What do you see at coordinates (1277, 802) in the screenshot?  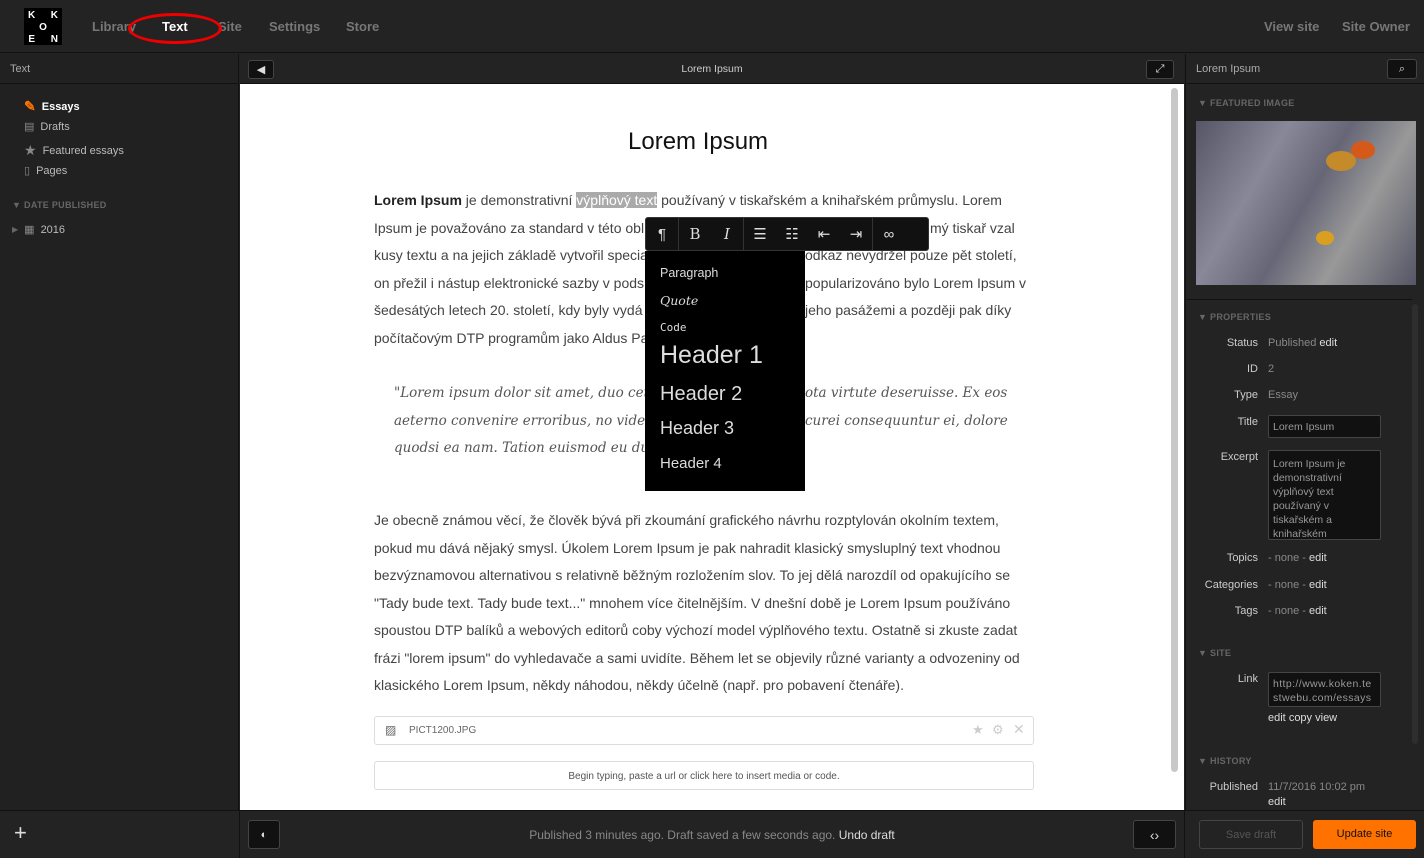 I see `published-edit-link: edit` at bounding box center [1277, 802].